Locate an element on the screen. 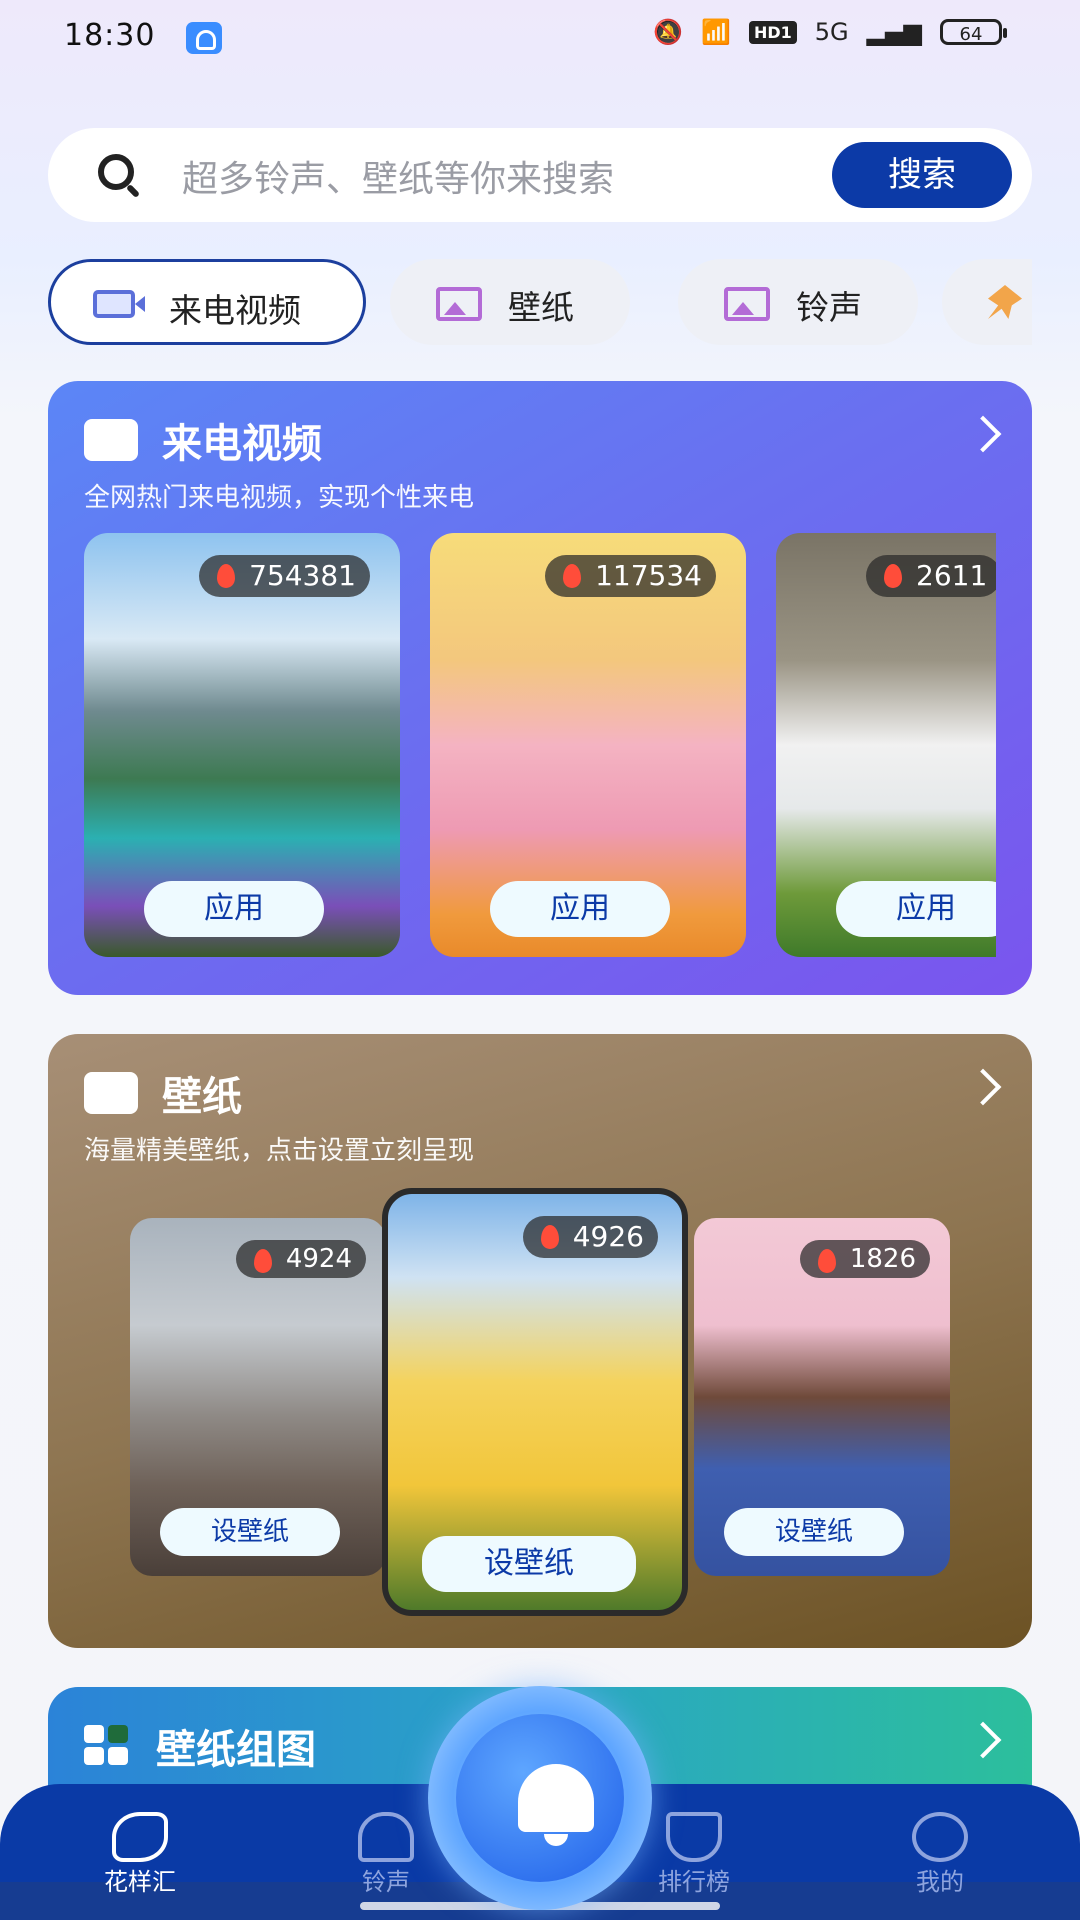  nav-item-mine: 我的 is located at coordinates (940, 1854).